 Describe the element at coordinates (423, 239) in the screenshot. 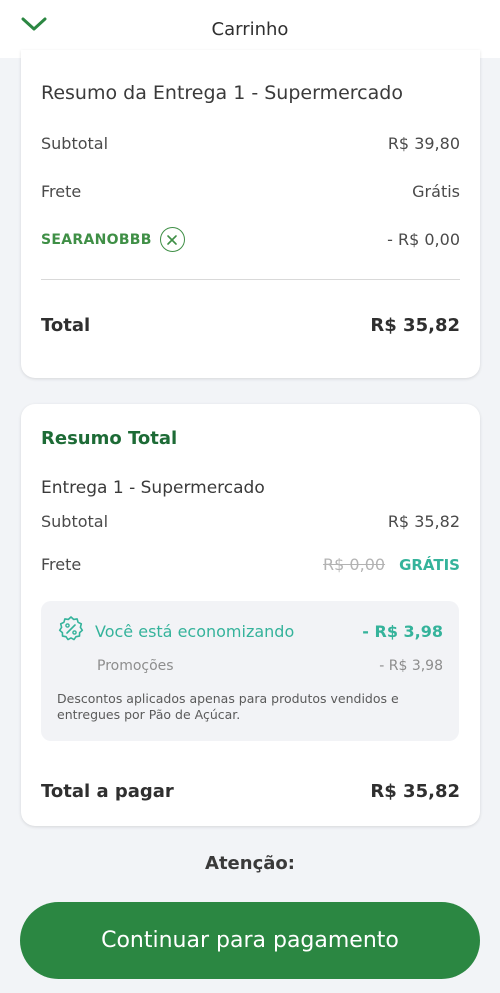

I see `coupon-value: - R$ 0,00` at that location.